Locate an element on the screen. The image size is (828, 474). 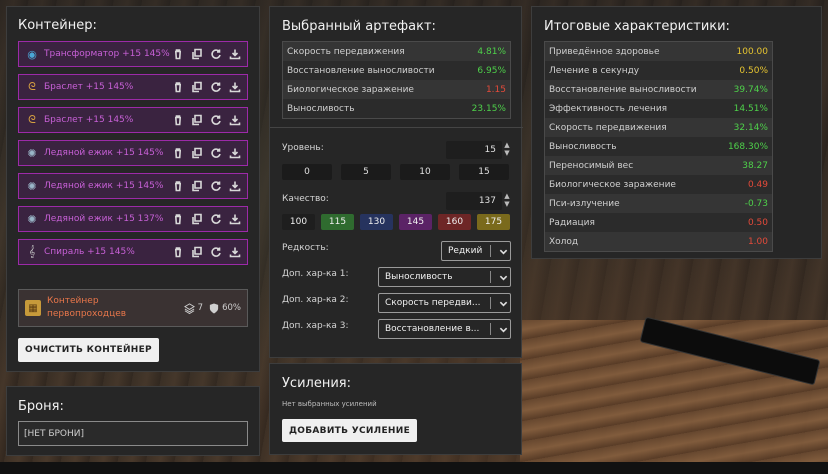
container-capacity: 7 is located at coordinates (193, 308).